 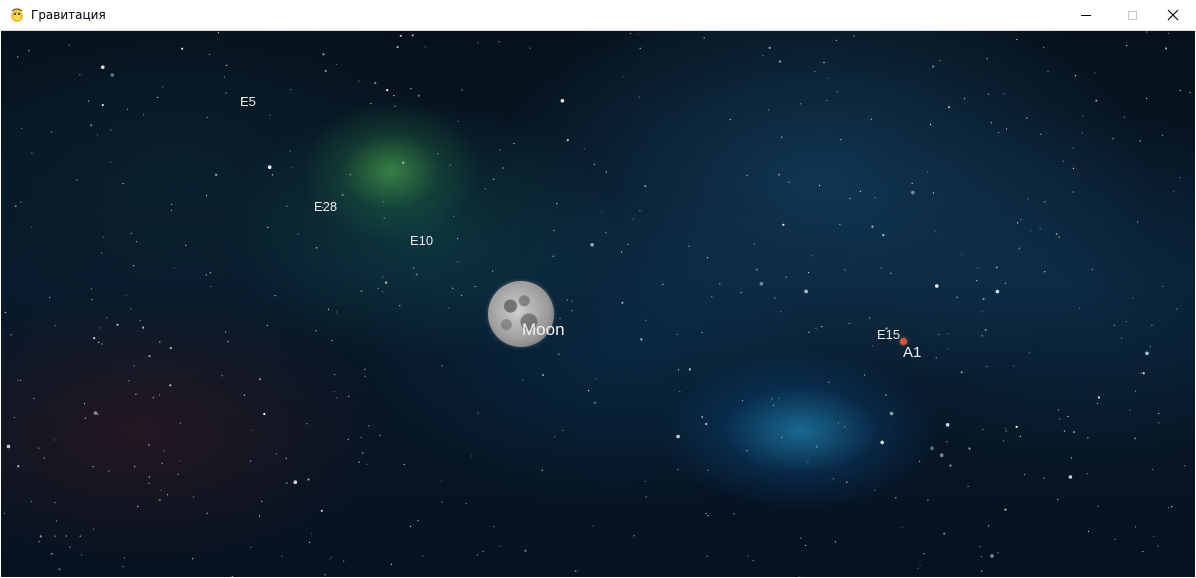 I want to click on window-titlebar: Гравитация, so click(x=598, y=15).